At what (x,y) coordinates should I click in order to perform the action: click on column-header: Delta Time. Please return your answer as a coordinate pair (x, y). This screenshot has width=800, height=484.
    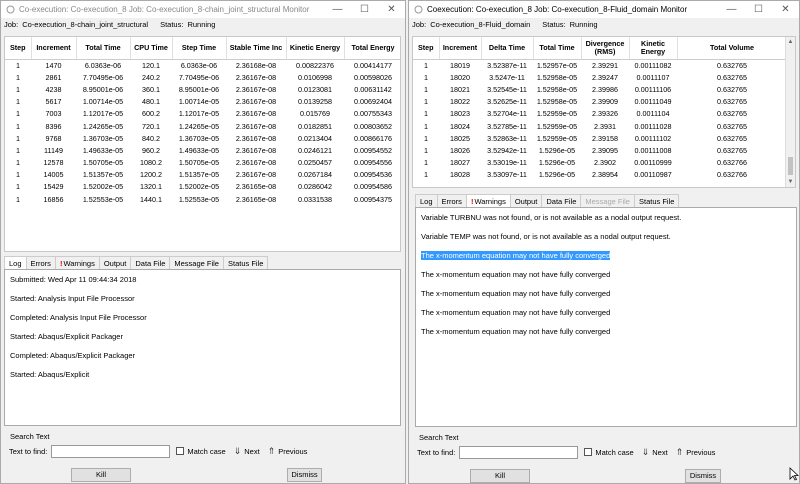
    Looking at the image, I should click on (507, 48).